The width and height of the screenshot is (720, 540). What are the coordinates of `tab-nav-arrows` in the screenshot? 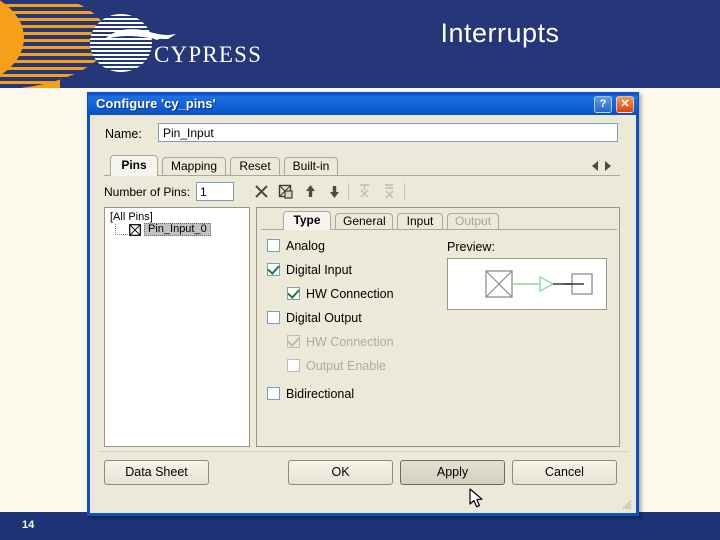 It's located at (605, 165).